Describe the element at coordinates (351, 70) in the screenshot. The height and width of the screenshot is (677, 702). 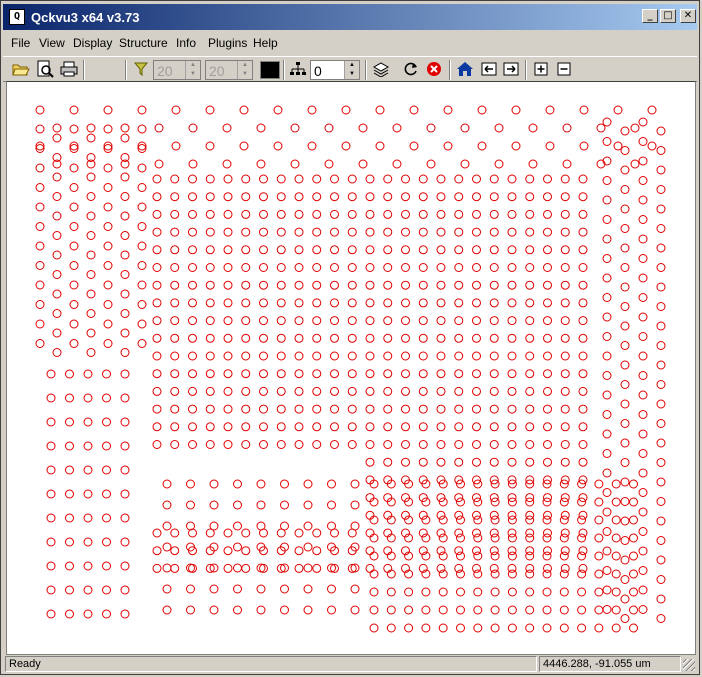
I see `depth-arrows: ▲ ▼` at that location.